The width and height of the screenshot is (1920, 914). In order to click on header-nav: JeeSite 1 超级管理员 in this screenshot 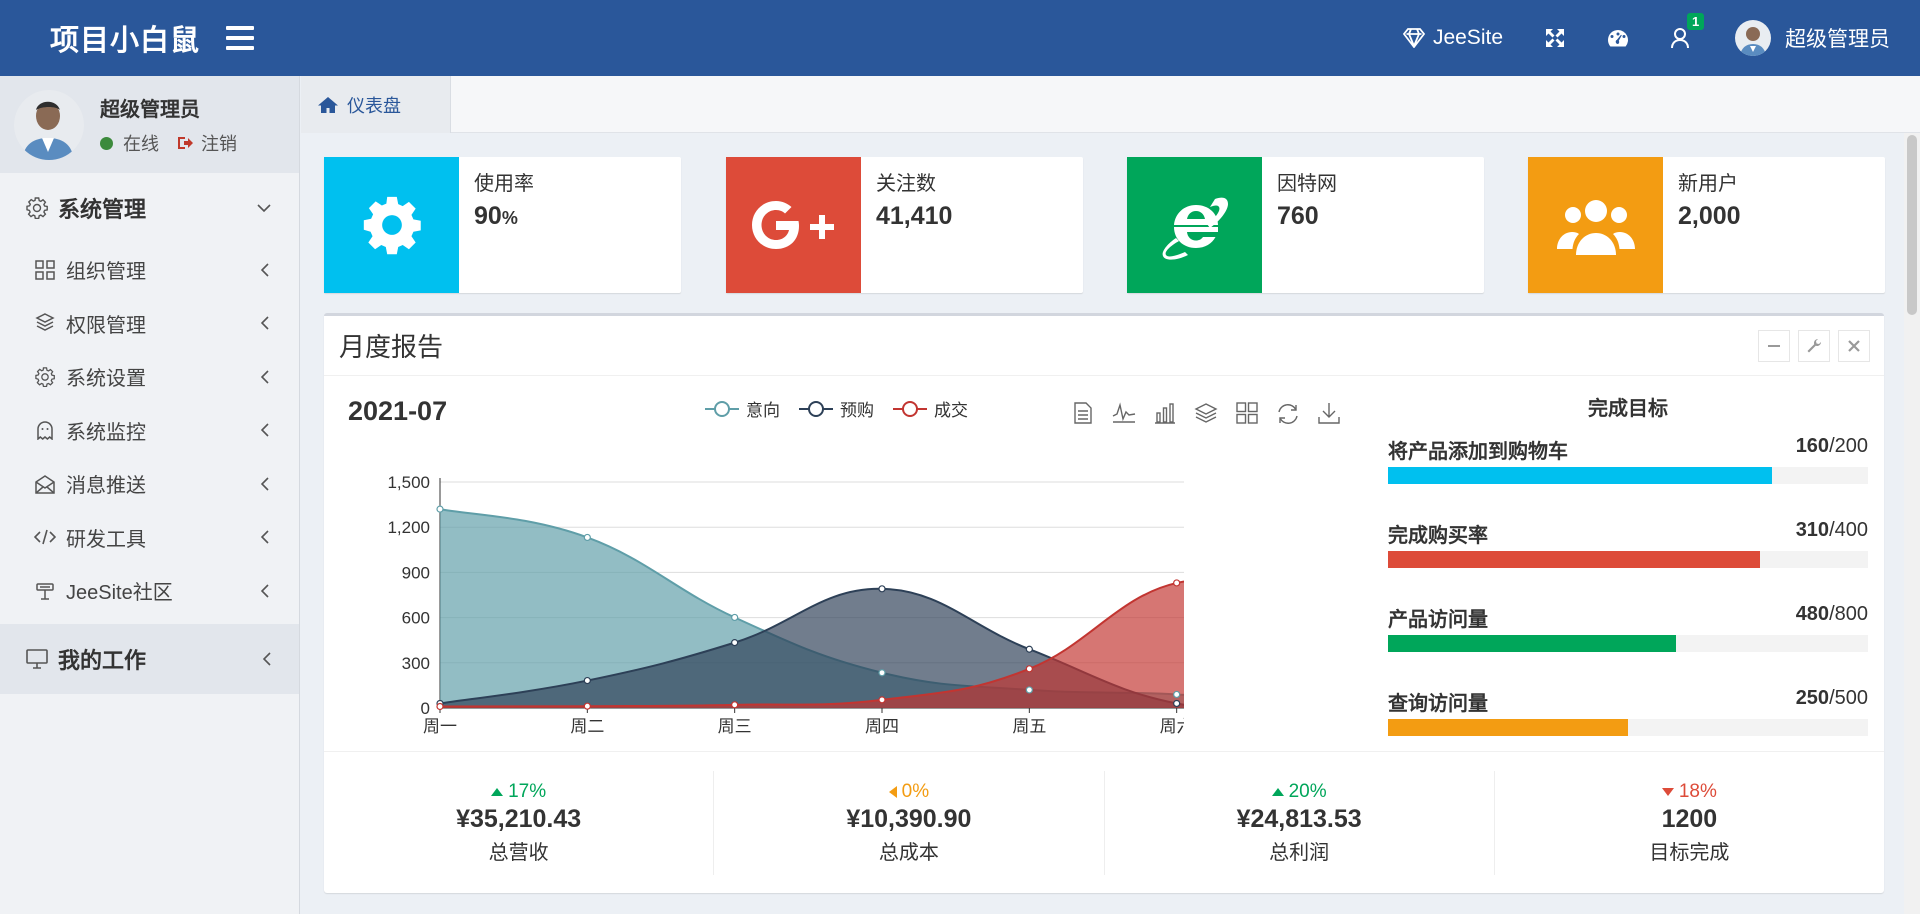, I will do `click(1625, 38)`.